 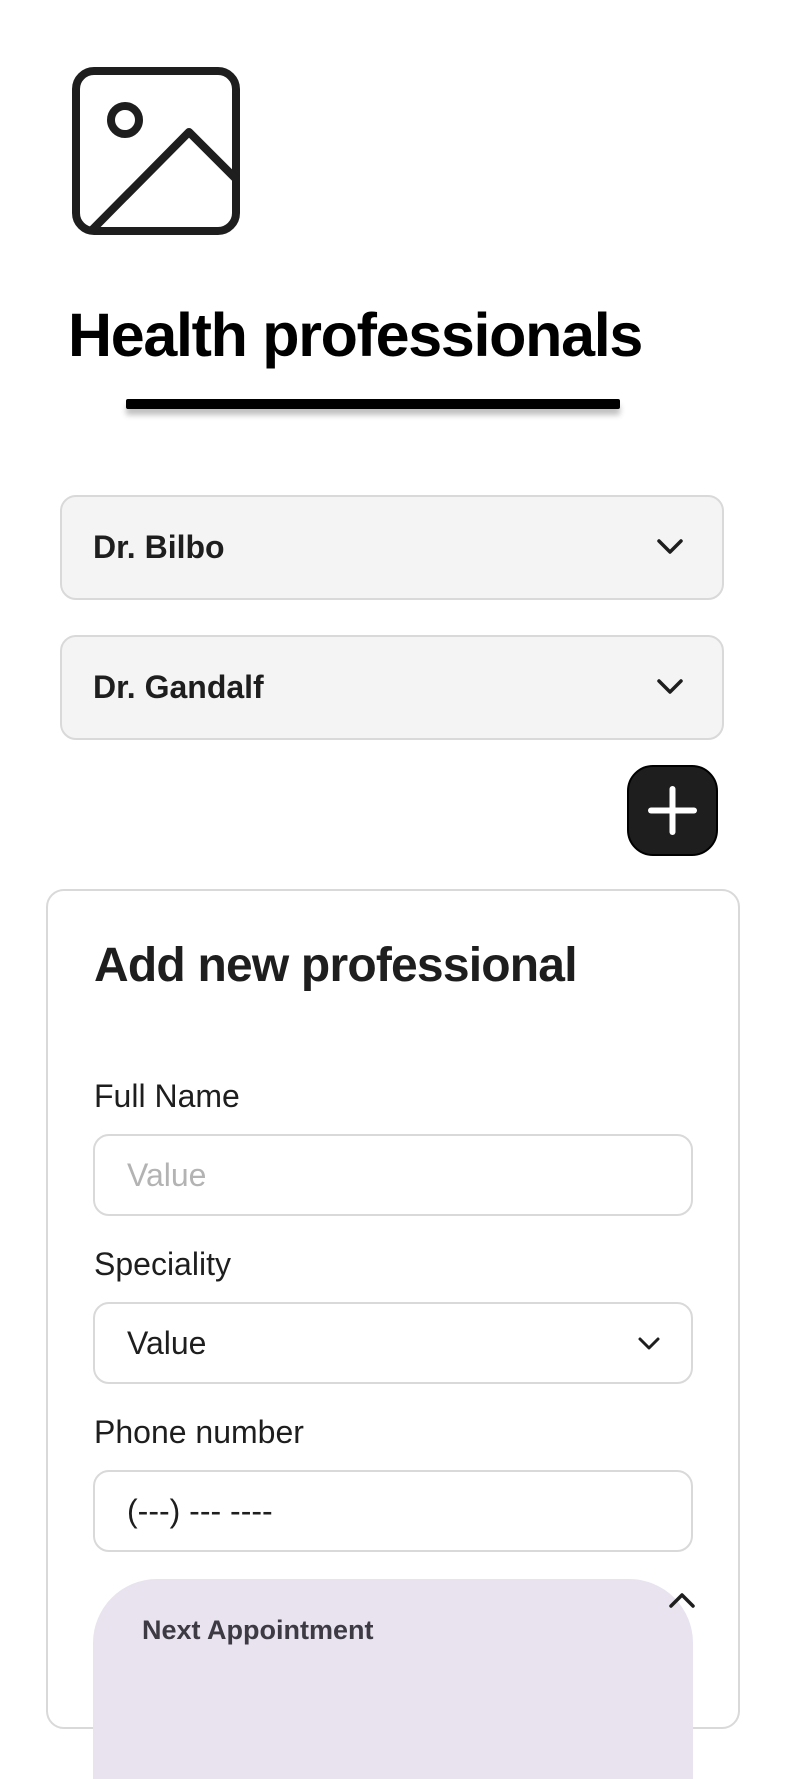 What do you see at coordinates (682, 1600) in the screenshot?
I see `chevron-up-icon` at bounding box center [682, 1600].